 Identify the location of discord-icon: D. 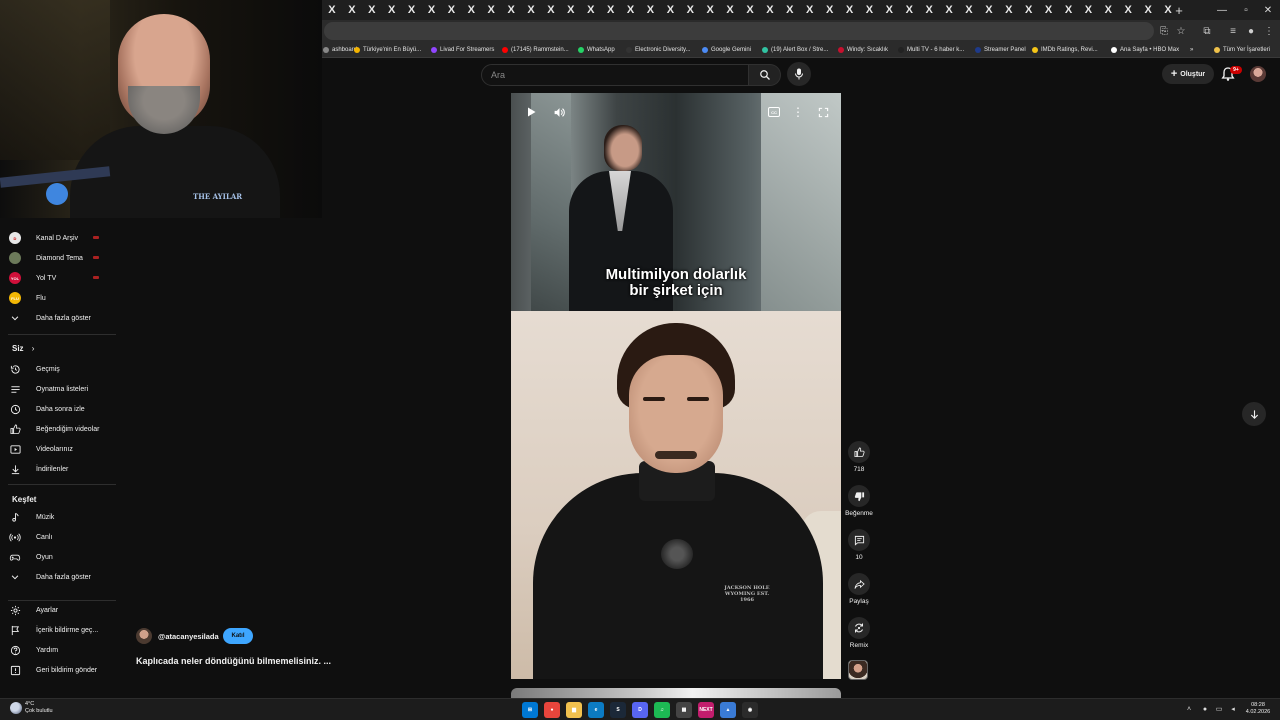
(640, 710).